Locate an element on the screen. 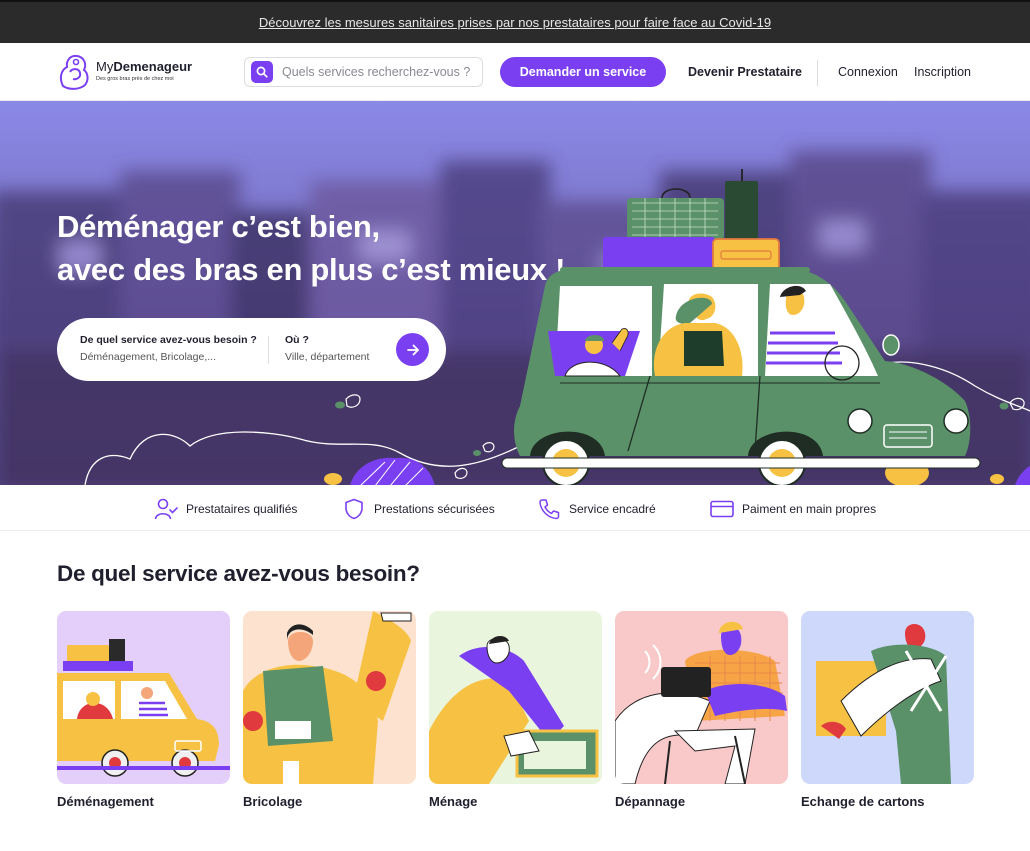 This screenshot has width=1030, height=851. shield-icon is located at coordinates (354, 509).